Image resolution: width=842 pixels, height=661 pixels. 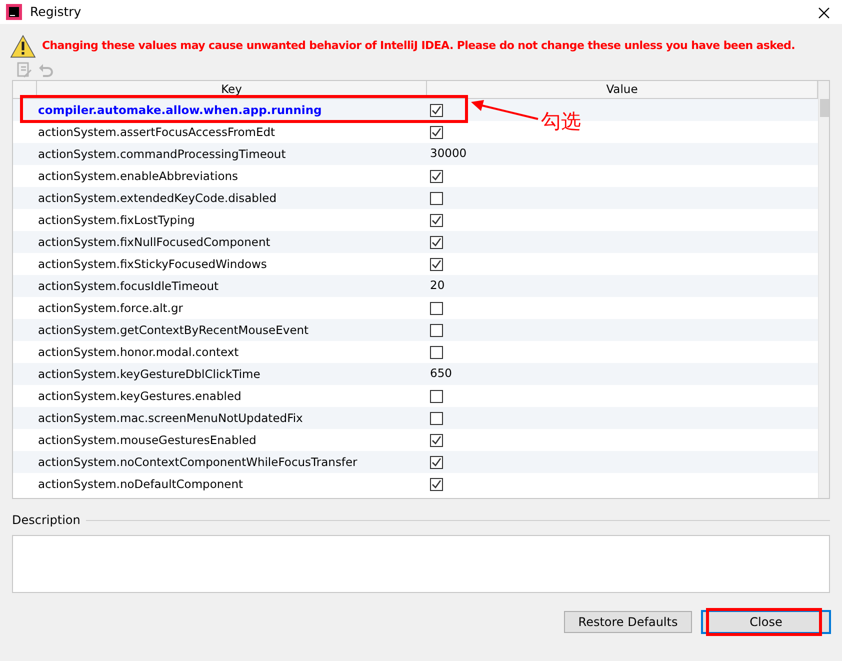 I want to click on key-cell: actionSystem.noContextComponentWhileFocusTransfer, so click(x=198, y=461).